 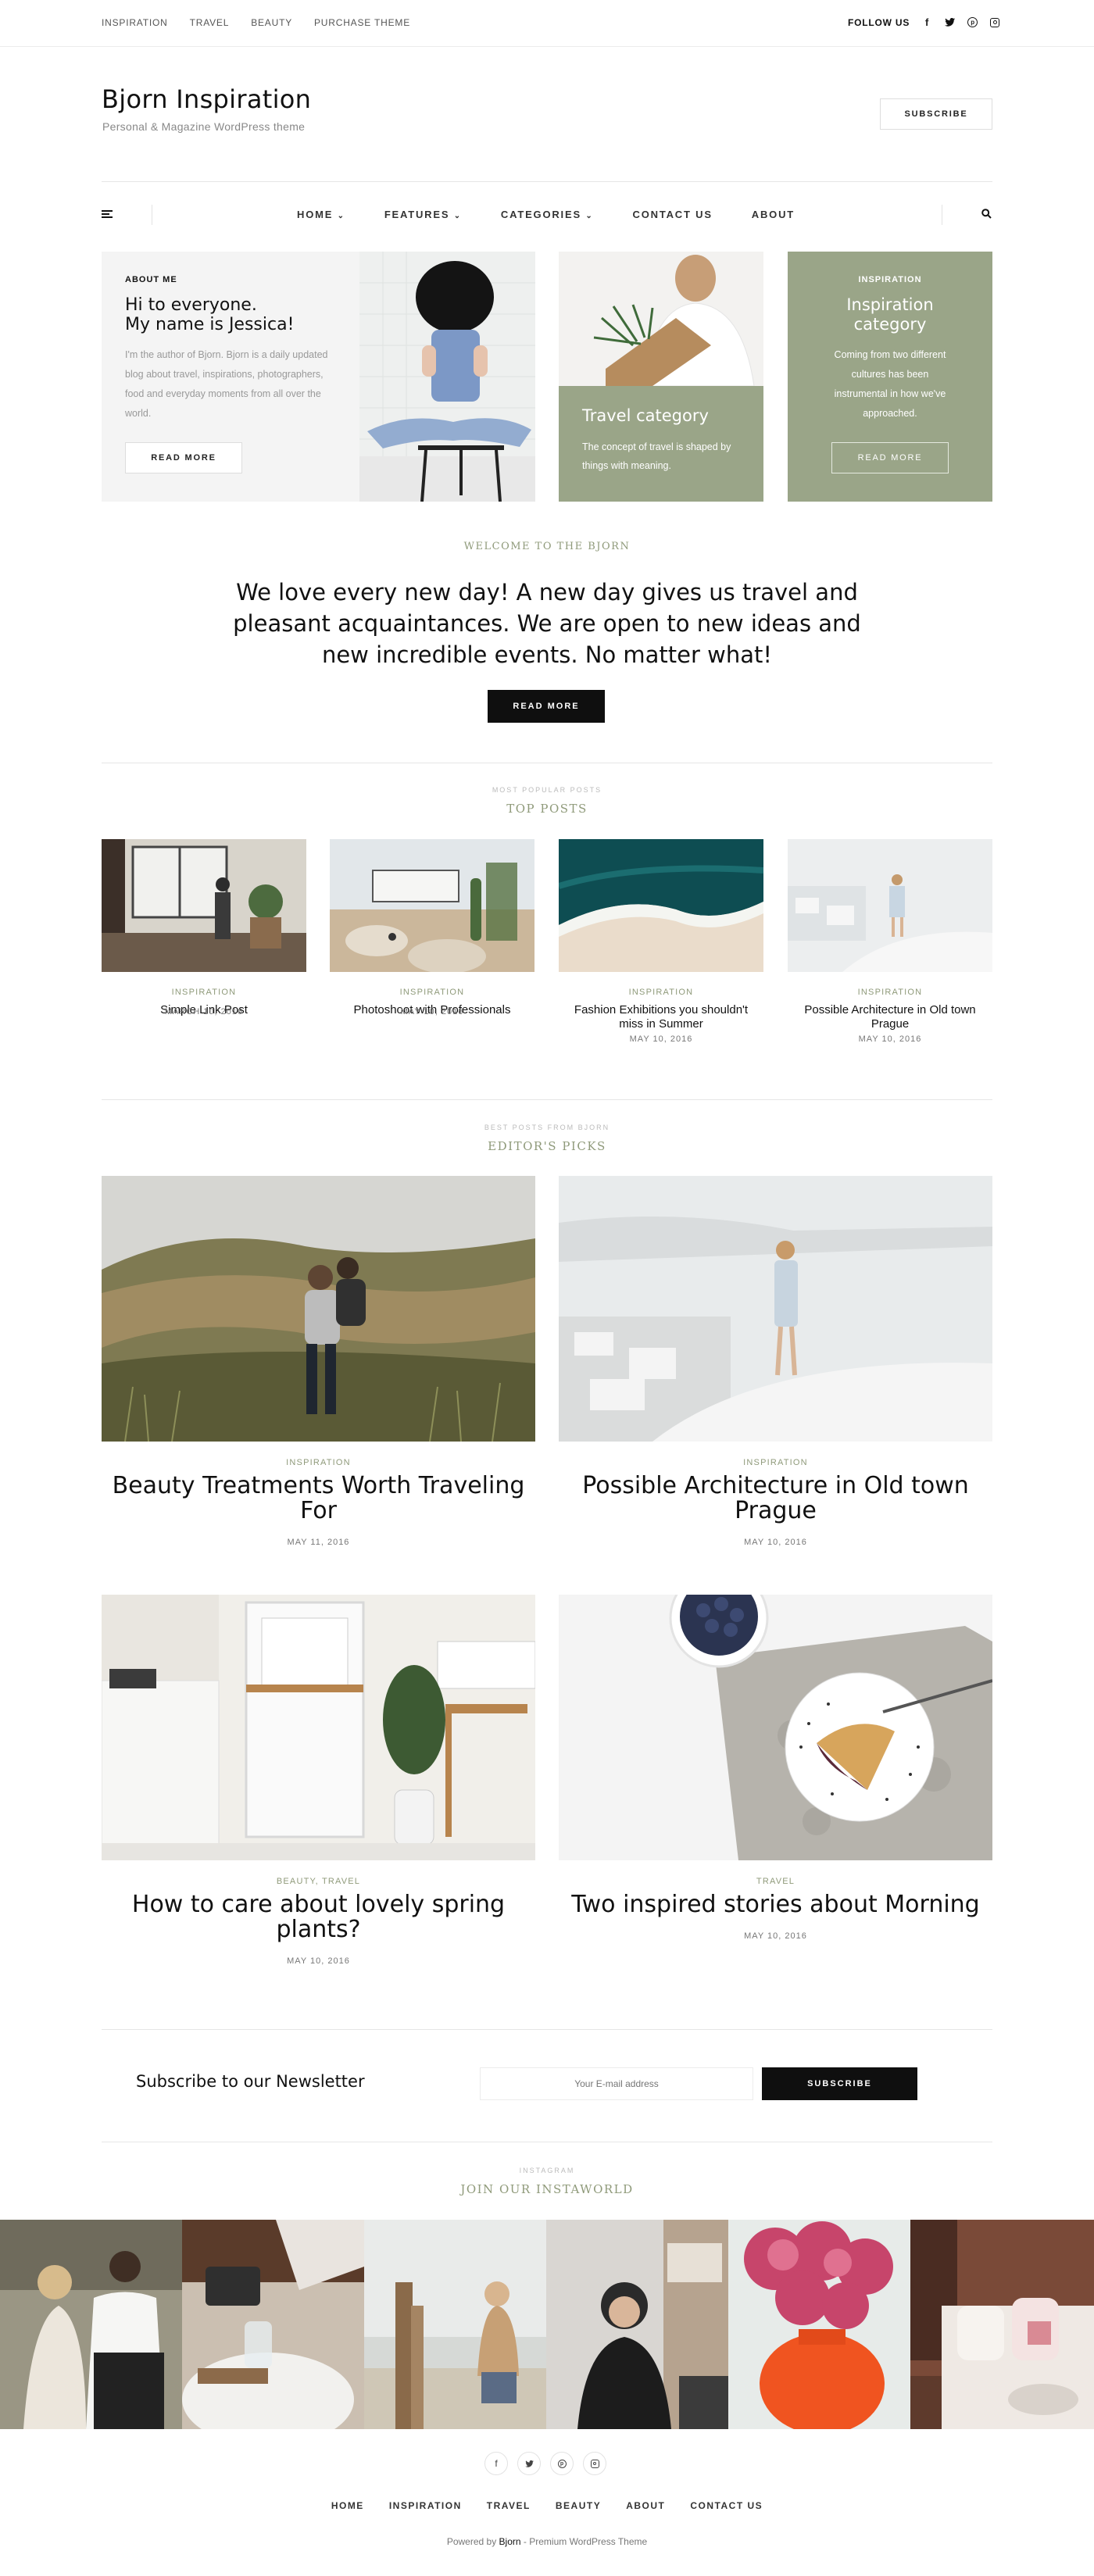 I want to click on site-tagline: Personal & Magazine WordPress theme, so click(x=204, y=127).